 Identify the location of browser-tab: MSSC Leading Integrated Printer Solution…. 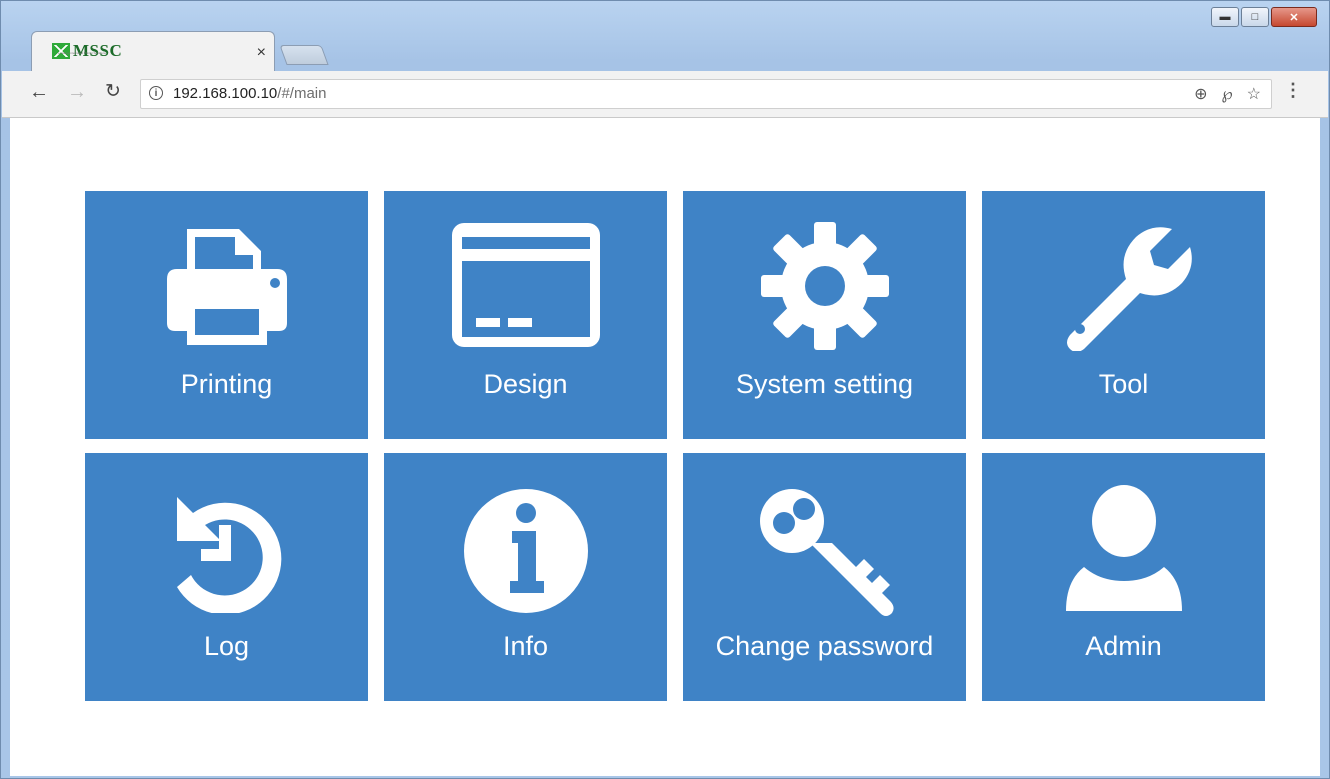
(153, 51).